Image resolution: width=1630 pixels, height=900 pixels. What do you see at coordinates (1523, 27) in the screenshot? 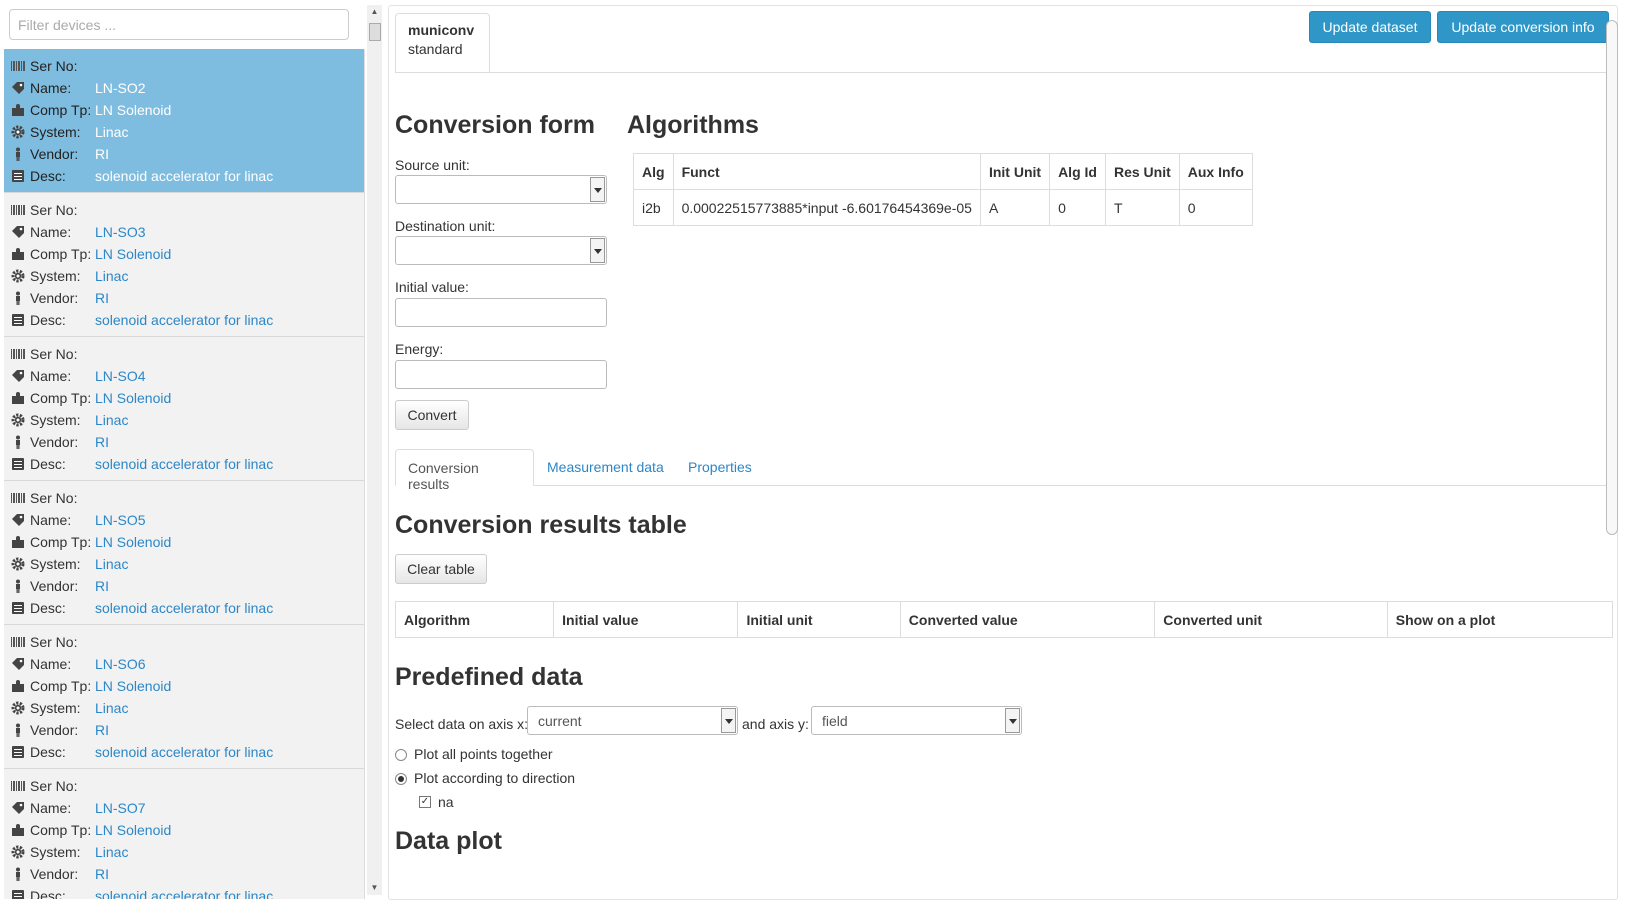
I see `update-conversion-info-button: Update conversion info` at bounding box center [1523, 27].